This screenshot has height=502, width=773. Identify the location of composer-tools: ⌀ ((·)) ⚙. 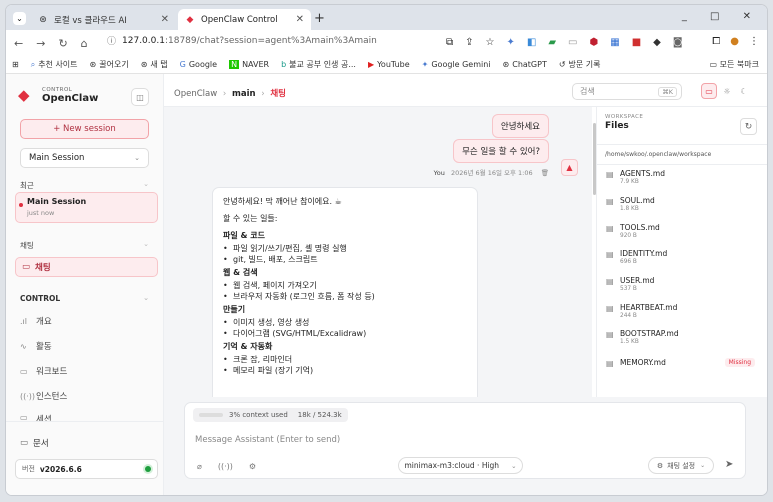
(226, 466).